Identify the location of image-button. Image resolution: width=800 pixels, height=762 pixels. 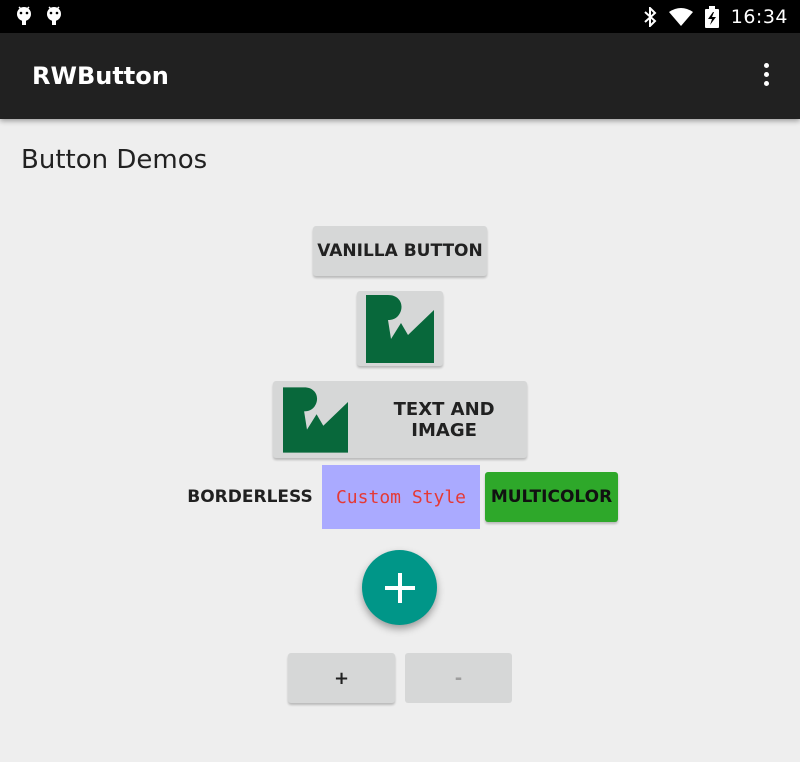
(400, 328).